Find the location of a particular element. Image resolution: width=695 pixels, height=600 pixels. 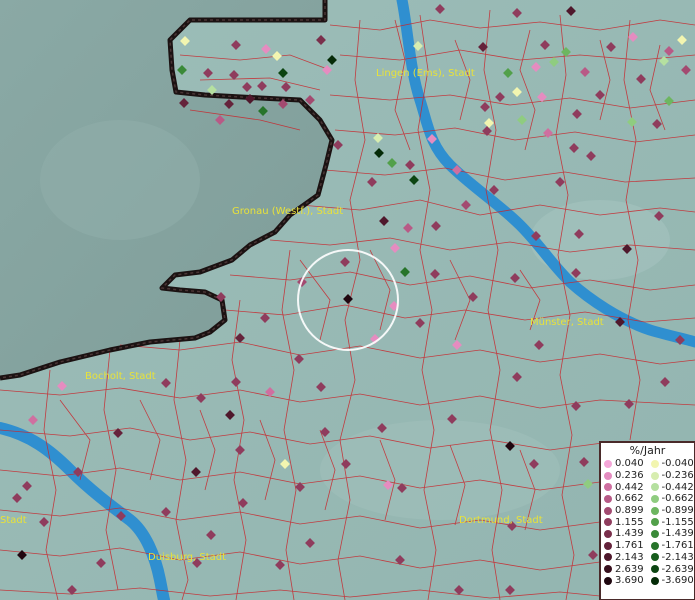

city-label: Stadt is located at coordinates (13, 520).